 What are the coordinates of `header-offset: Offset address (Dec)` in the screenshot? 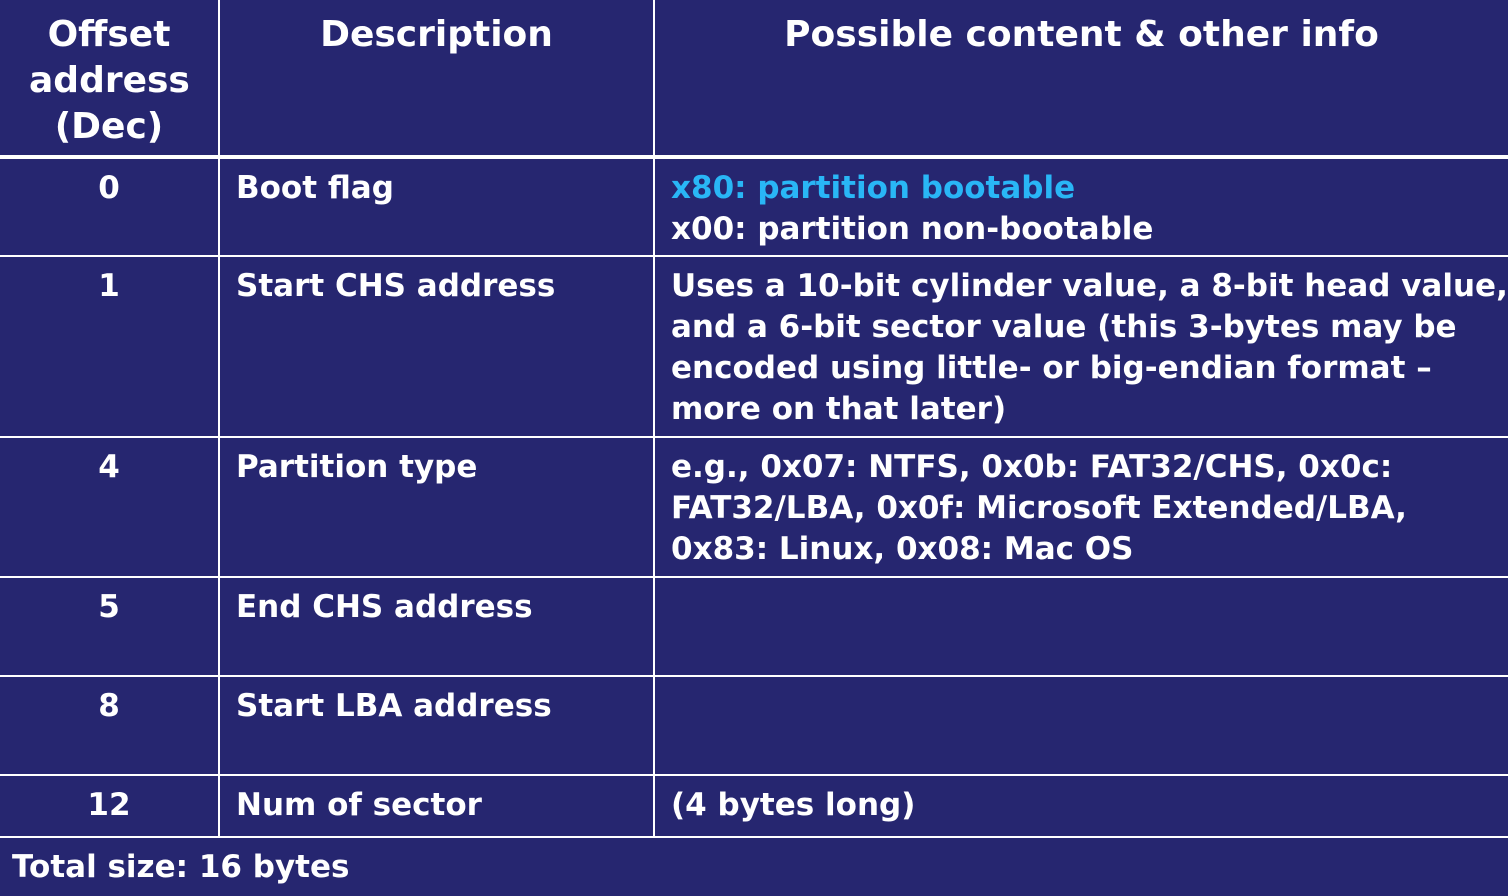 It's located at (110, 79).